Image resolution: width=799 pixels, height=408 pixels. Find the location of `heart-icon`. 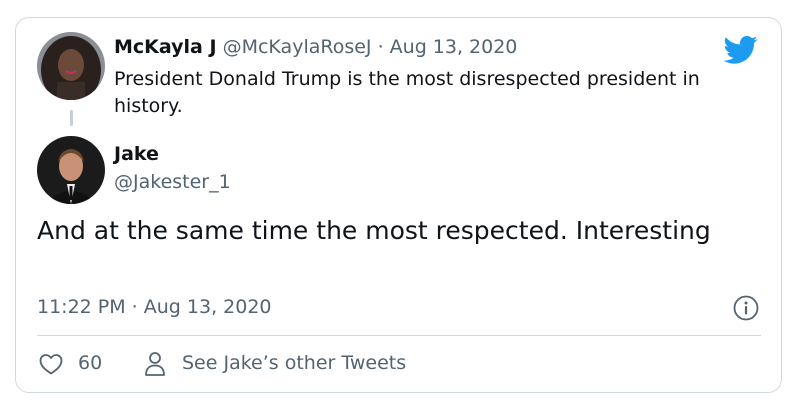

heart-icon is located at coordinates (51, 364).